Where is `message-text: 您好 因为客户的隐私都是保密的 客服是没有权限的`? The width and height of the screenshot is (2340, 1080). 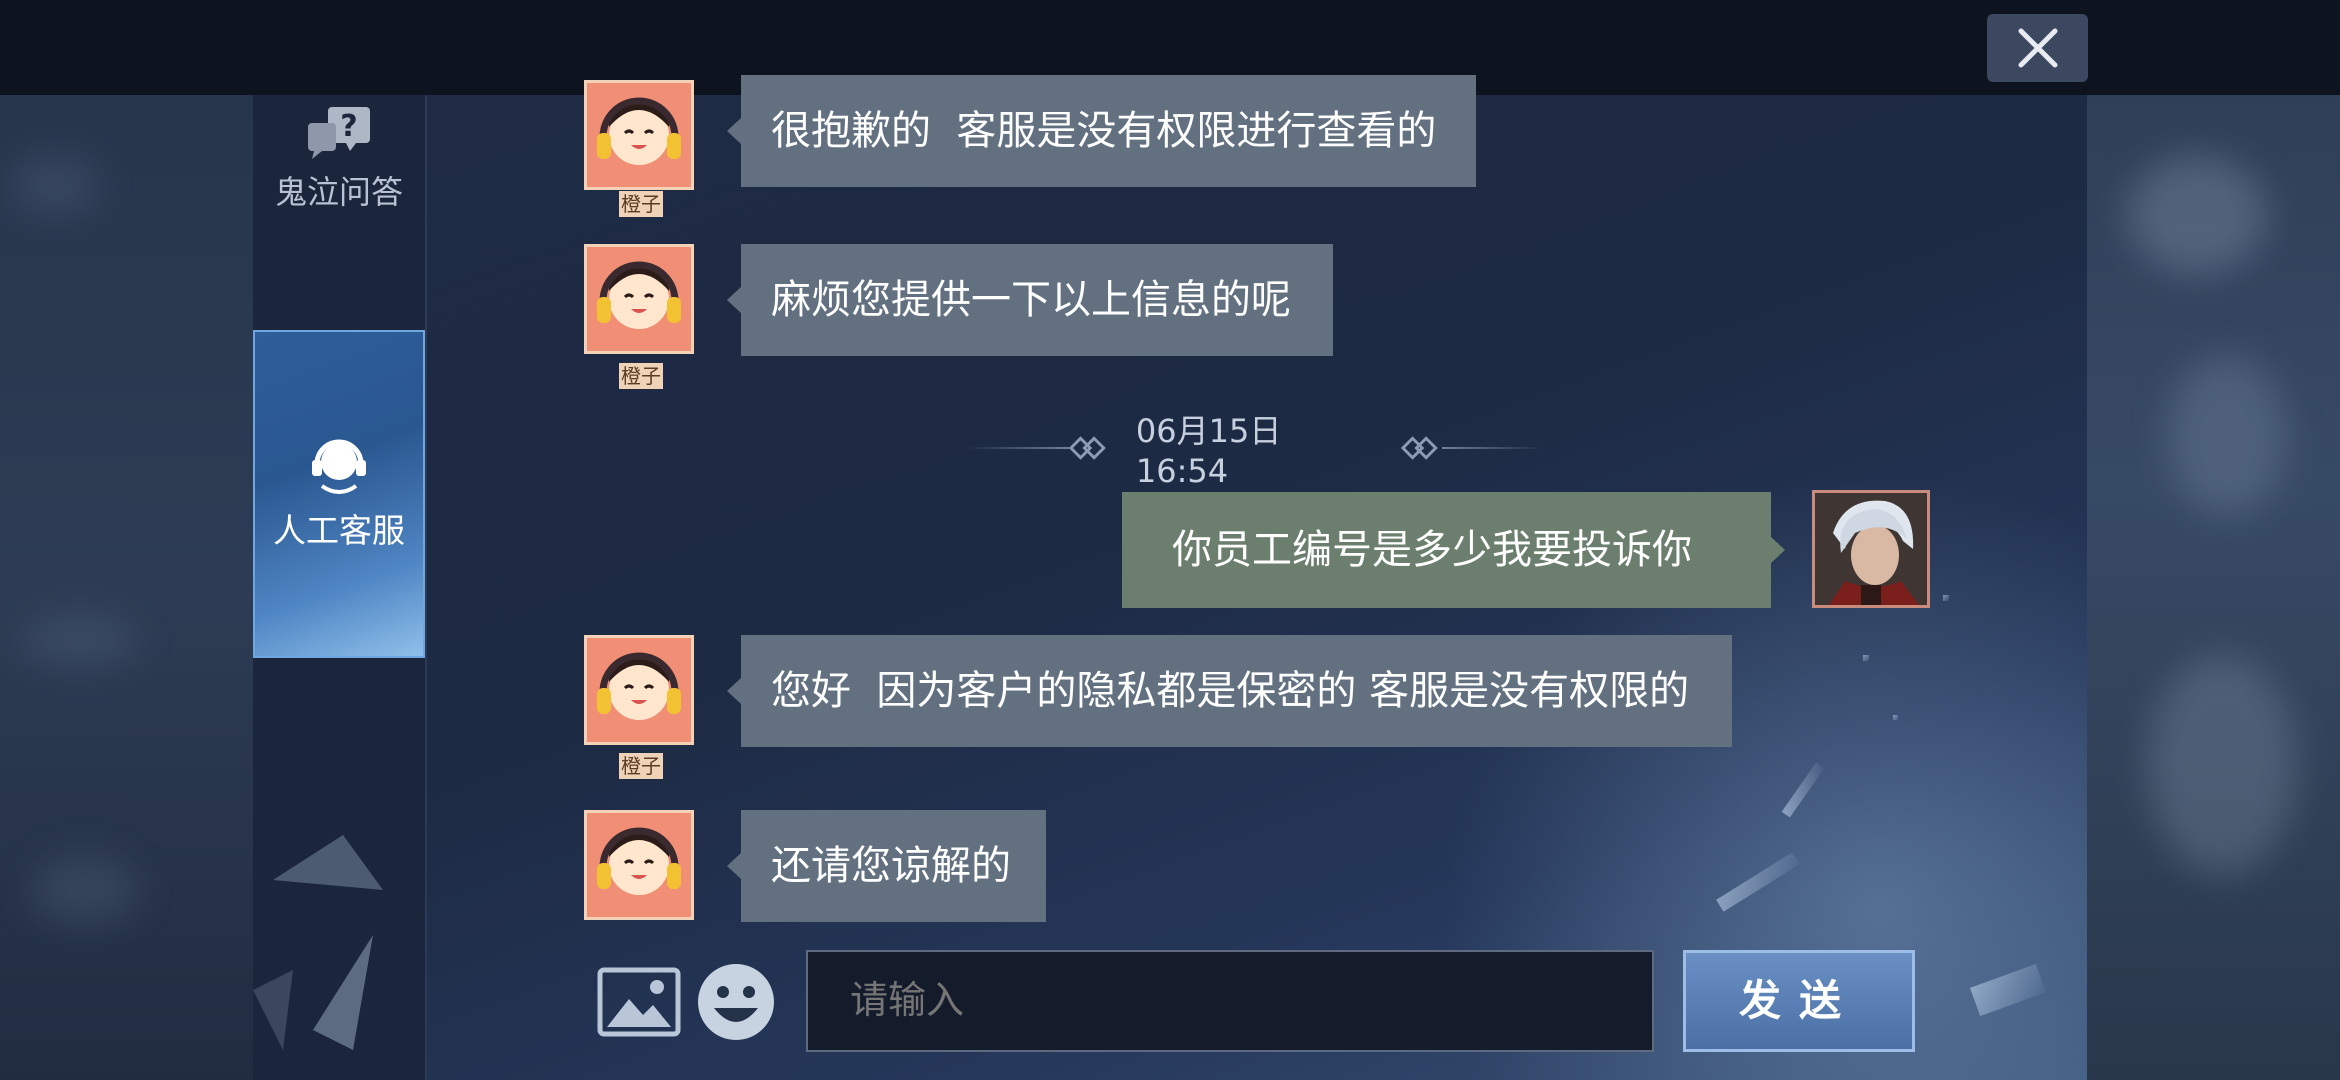 message-text: 您好 因为客户的隐私都是保密的 客服是没有权限的 is located at coordinates (1230, 691).